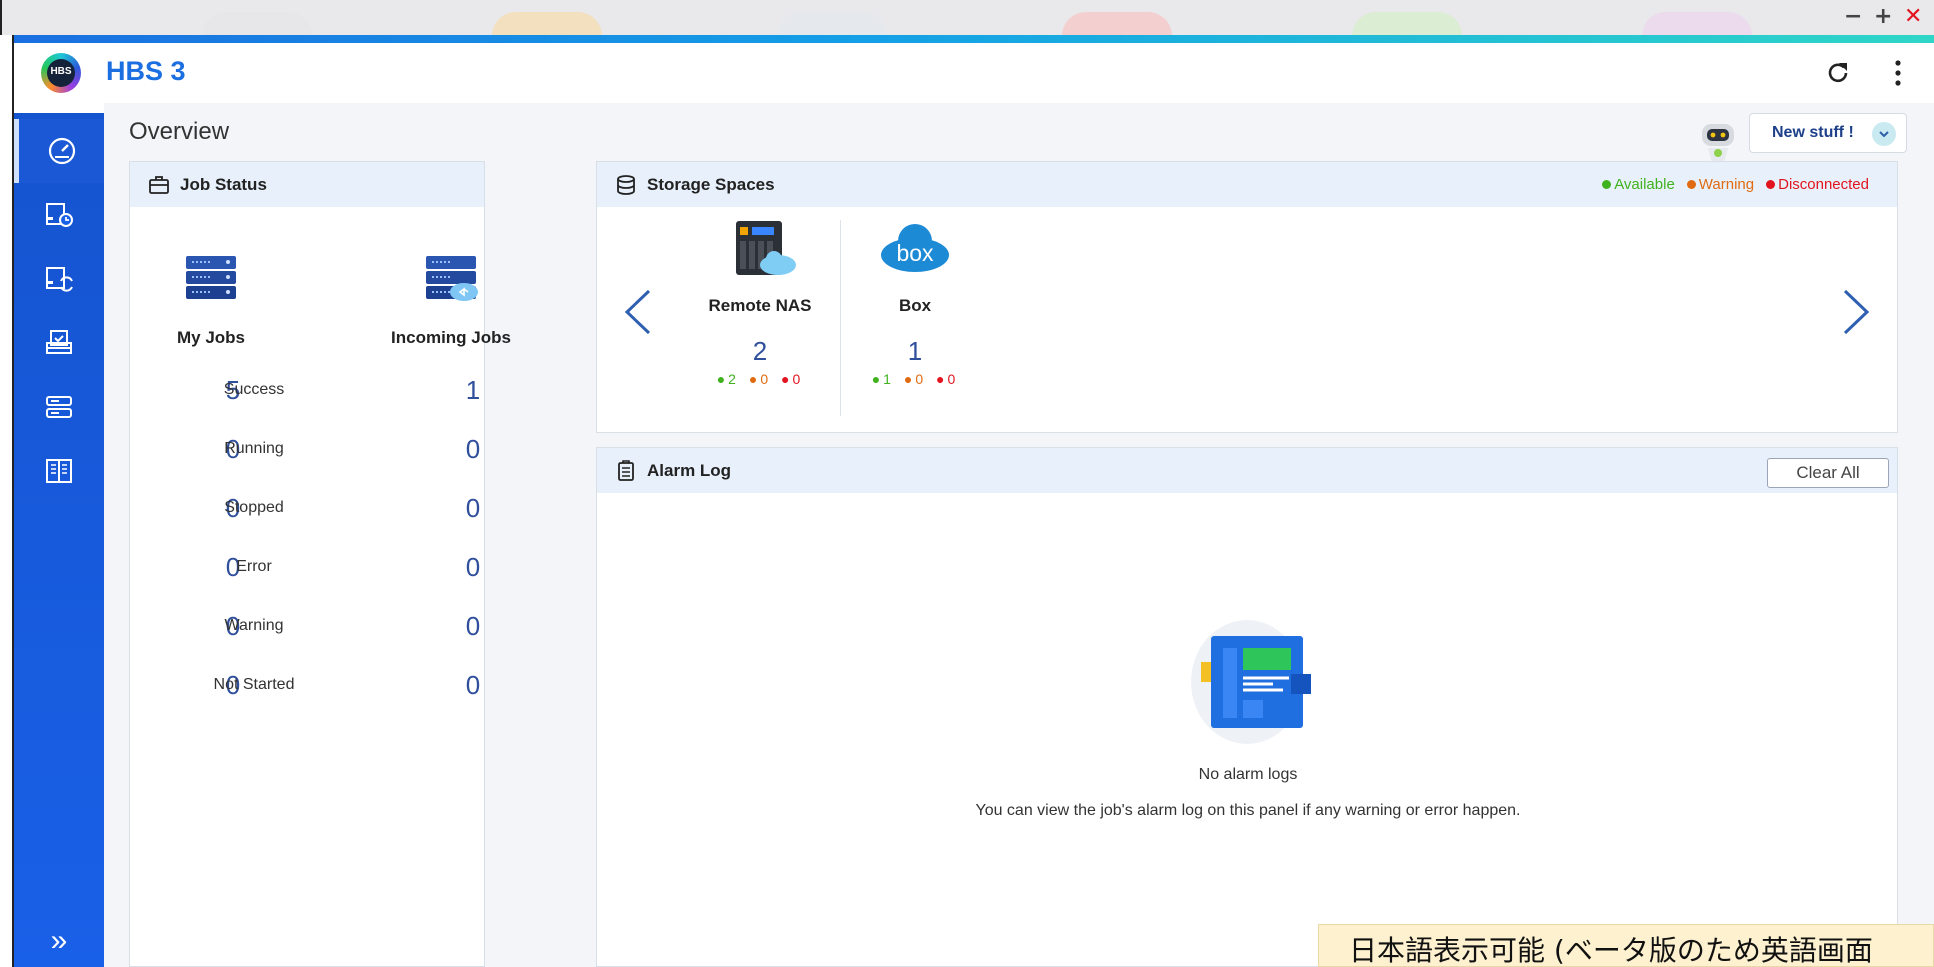  Describe the element at coordinates (626, 470) in the screenshot. I see `clipboard-icon` at that location.